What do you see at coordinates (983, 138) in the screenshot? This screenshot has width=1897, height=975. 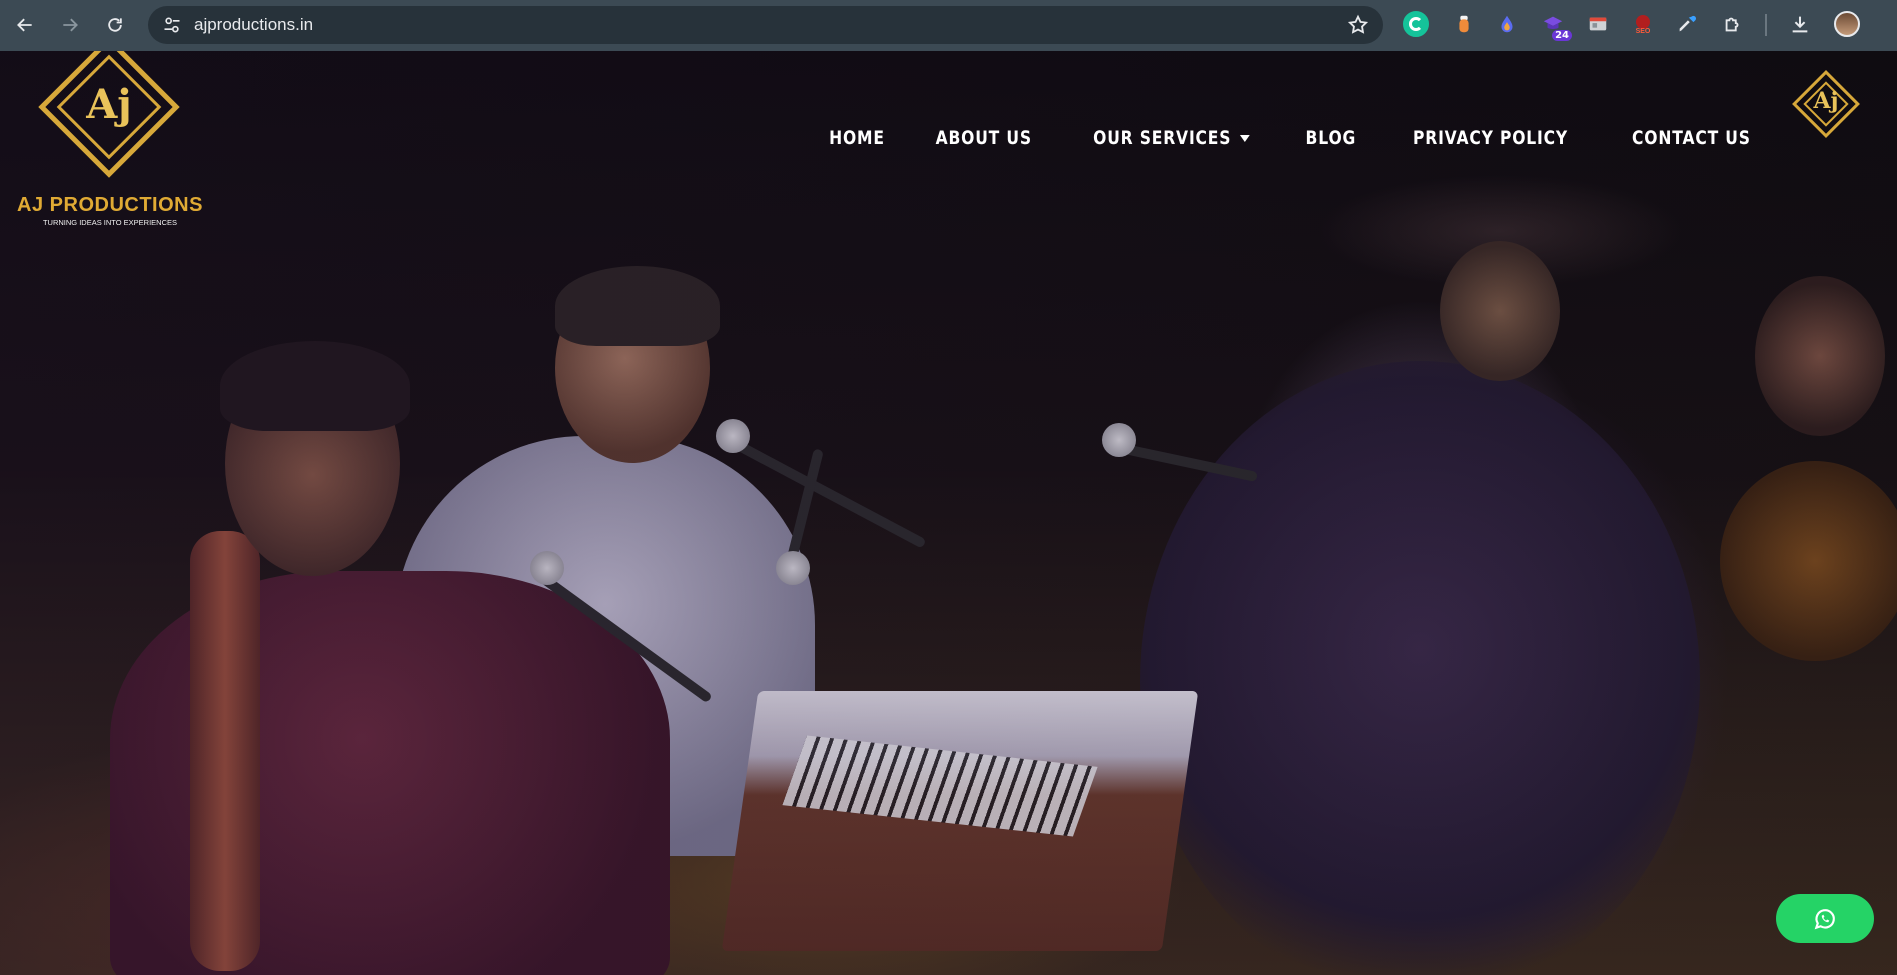 I see `nav-about-us: ABOUT US` at bounding box center [983, 138].